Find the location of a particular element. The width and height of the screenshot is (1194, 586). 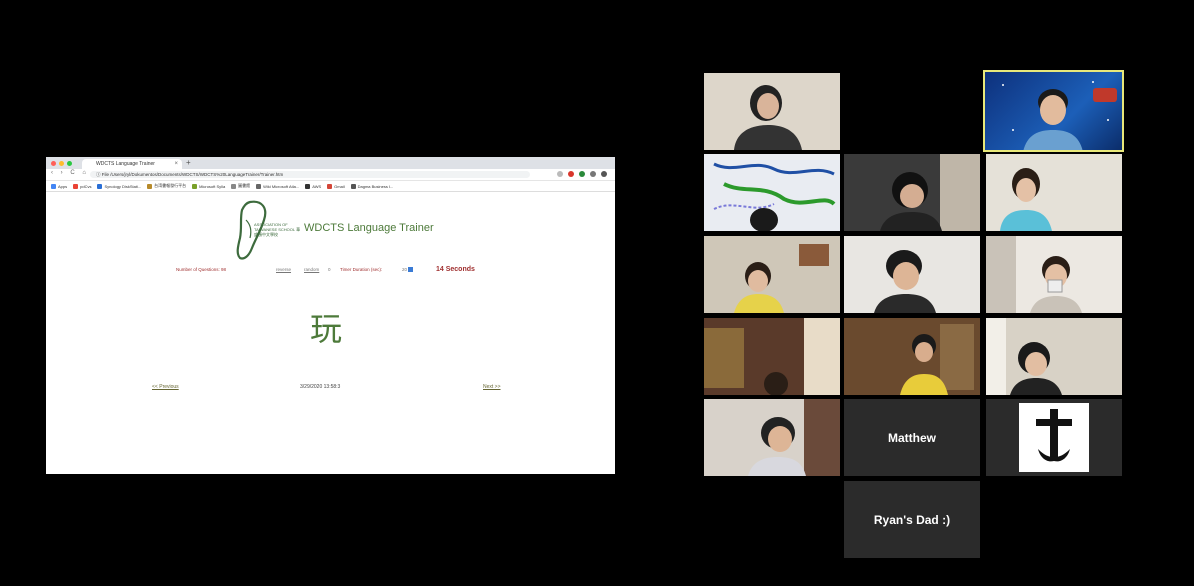

logo-text: ASSOCIATION OF TAIWANESE SCHOOL 華盛頓中文學校 is located at coordinates (277, 229).